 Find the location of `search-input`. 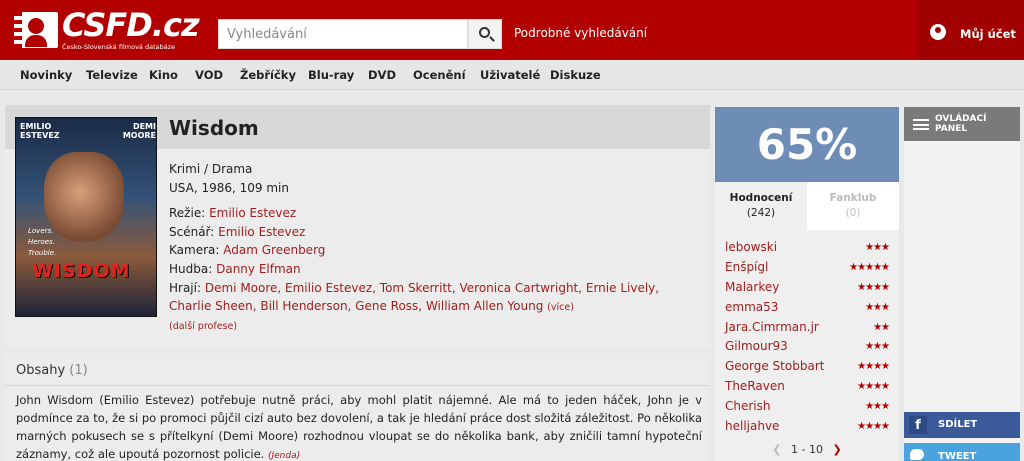

search-input is located at coordinates (343, 34).